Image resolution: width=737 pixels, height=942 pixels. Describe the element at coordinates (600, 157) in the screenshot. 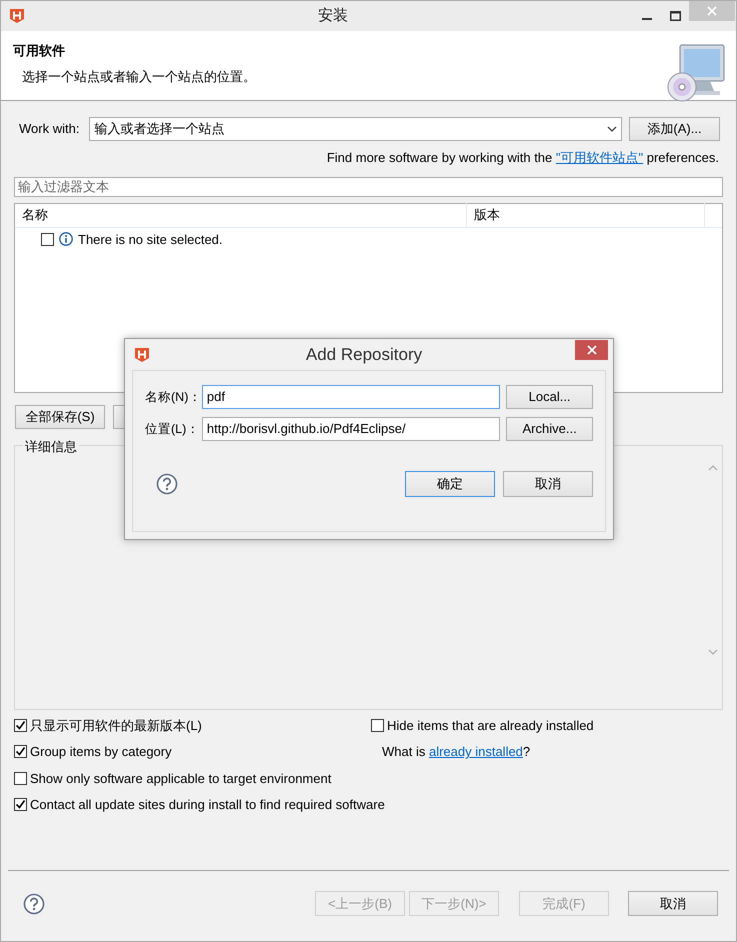

I see `preferences-link: "可用软件站点"` at that location.